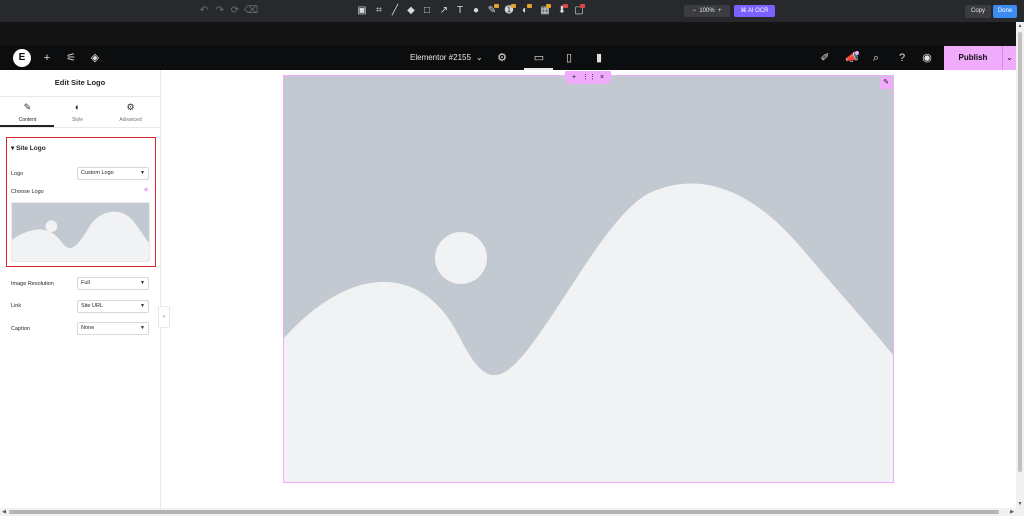 The image size is (1024, 516). Describe the element at coordinates (538, 69) in the screenshot. I see `device-active-indicator` at that location.